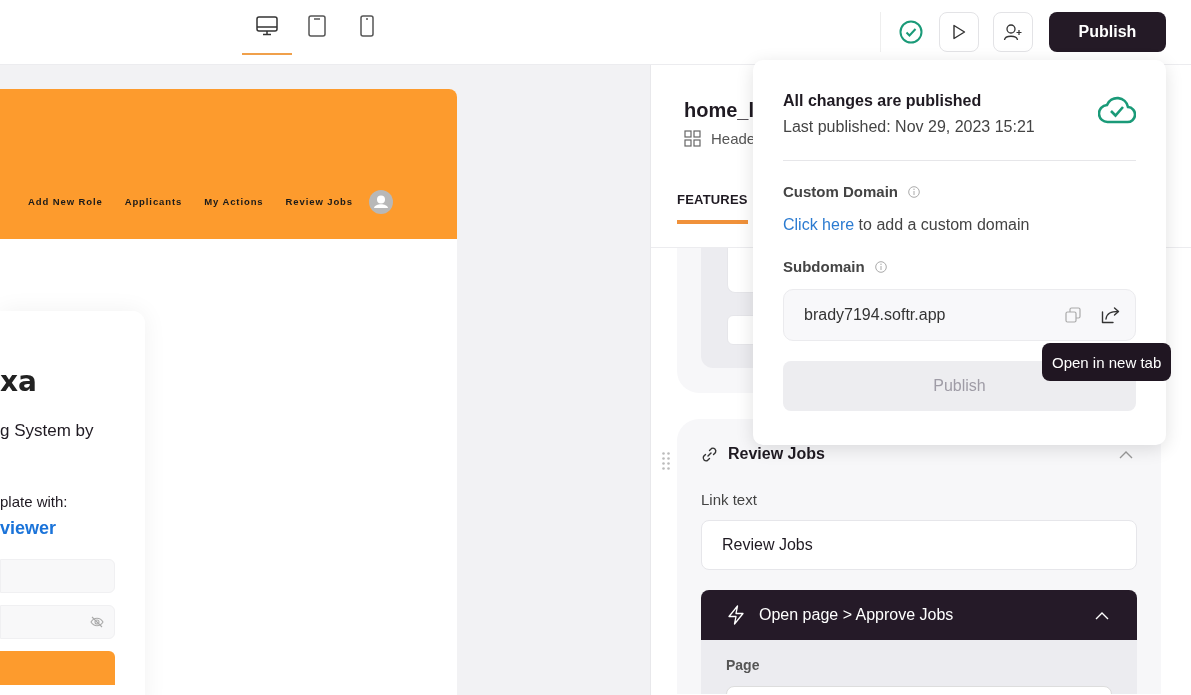 This screenshot has width=1191, height=695. I want to click on check-circle-icon, so click(911, 32).